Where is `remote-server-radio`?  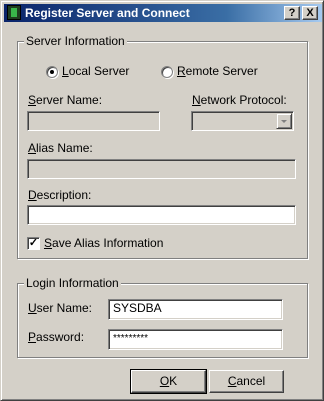 remote-server-radio is located at coordinates (167, 72).